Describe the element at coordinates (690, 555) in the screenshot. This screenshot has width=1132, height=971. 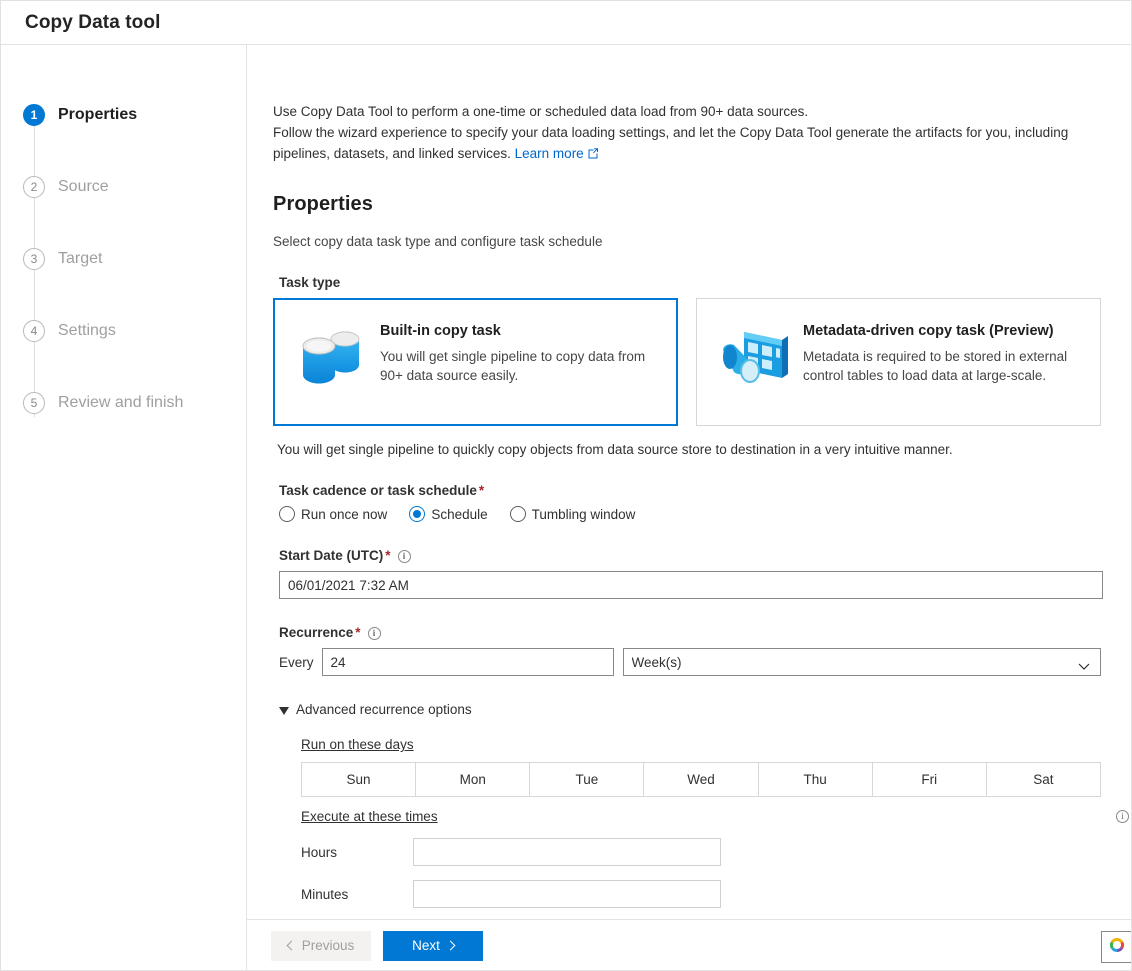
I see `start-date-label: Start Date (UTC) * i` at that location.